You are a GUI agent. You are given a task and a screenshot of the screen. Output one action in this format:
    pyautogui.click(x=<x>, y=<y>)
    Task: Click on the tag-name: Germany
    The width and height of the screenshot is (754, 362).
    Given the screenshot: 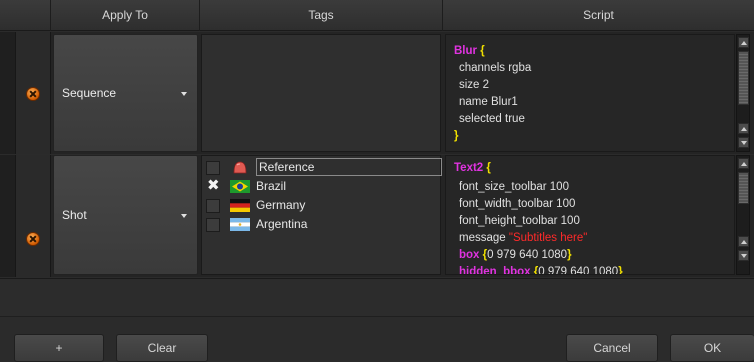 What is the action you would take?
    pyautogui.click(x=281, y=205)
    